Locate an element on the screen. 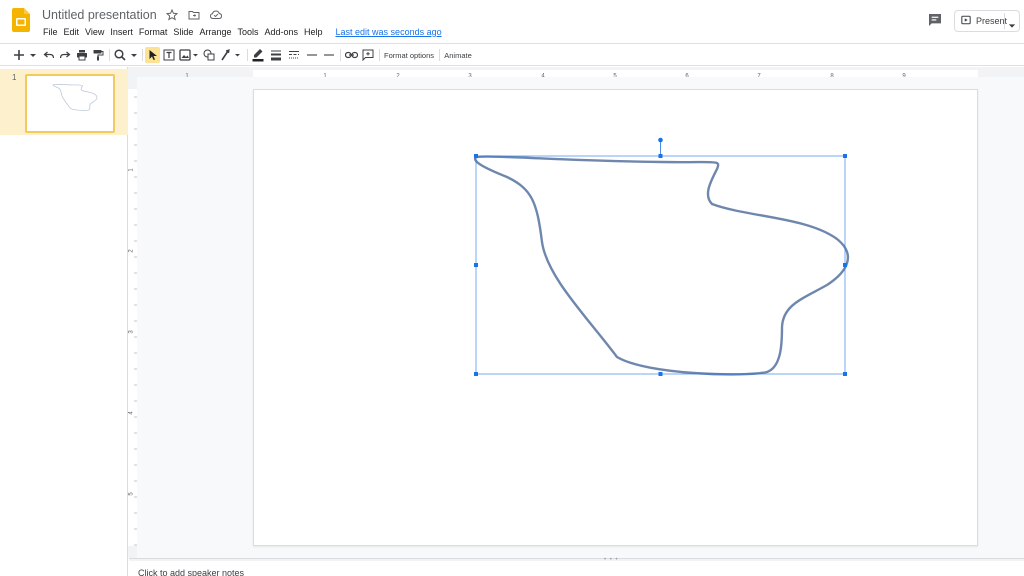  format-options-label: Format options is located at coordinates (409, 55).